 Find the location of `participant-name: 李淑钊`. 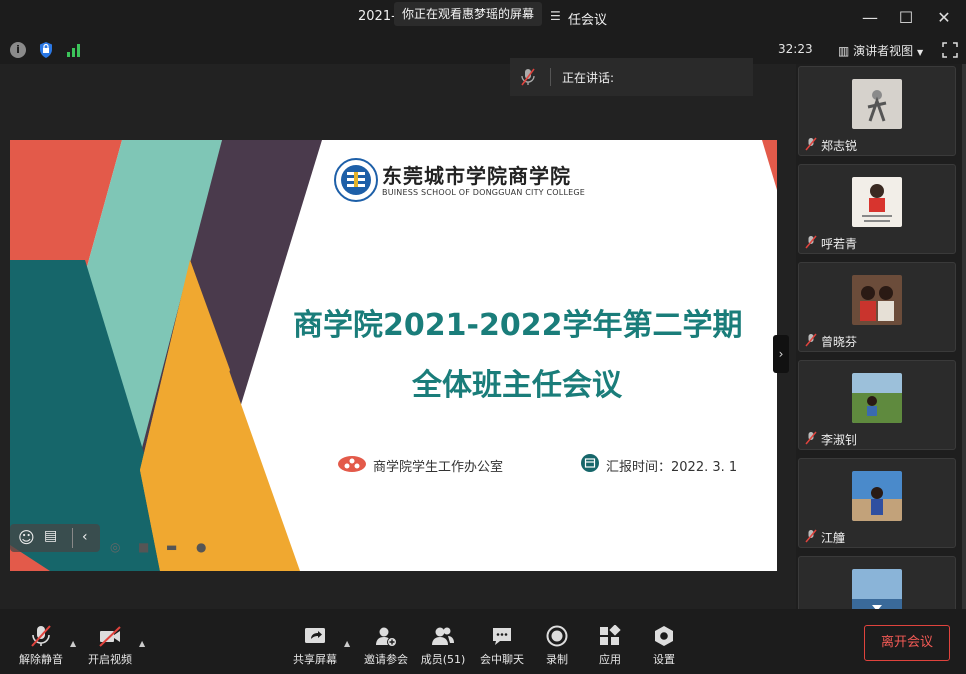

participant-name: 李淑钊 is located at coordinates (839, 440).